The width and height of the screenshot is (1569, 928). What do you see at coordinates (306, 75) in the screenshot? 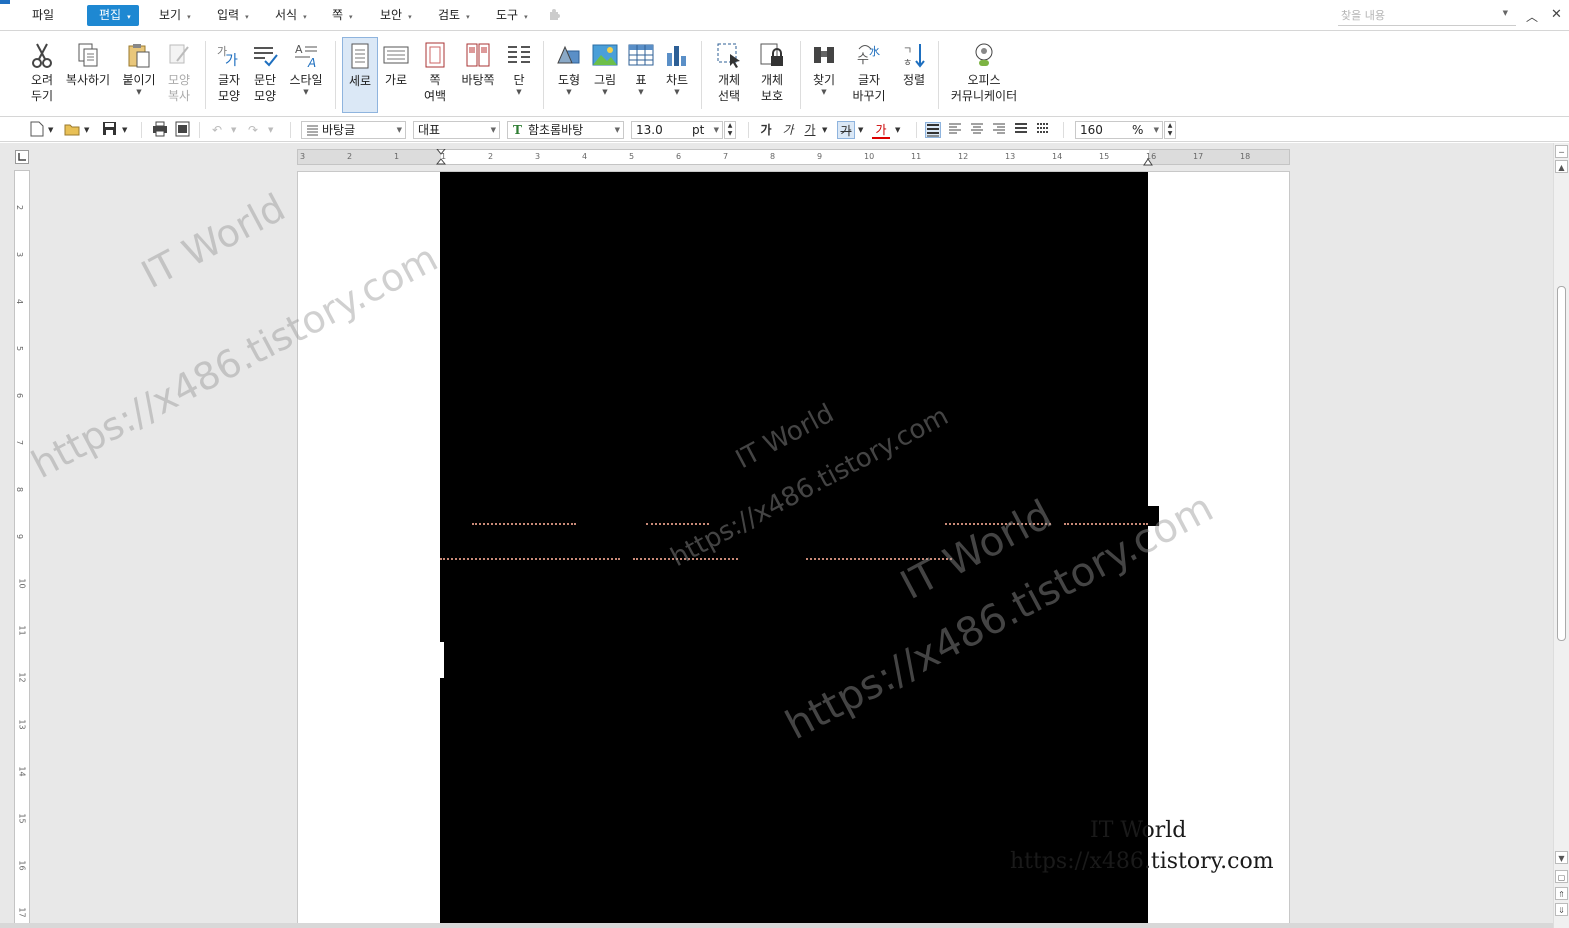
I see `style-button: AA 스타일 ▼` at bounding box center [306, 75].